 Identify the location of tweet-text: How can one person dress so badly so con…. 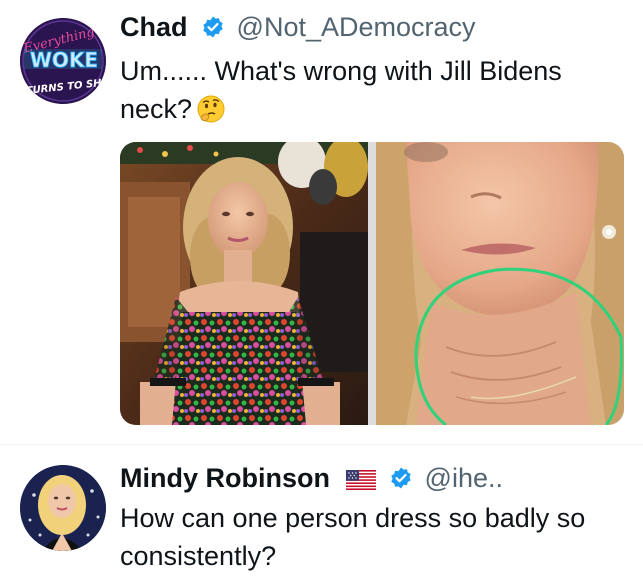
(353, 537).